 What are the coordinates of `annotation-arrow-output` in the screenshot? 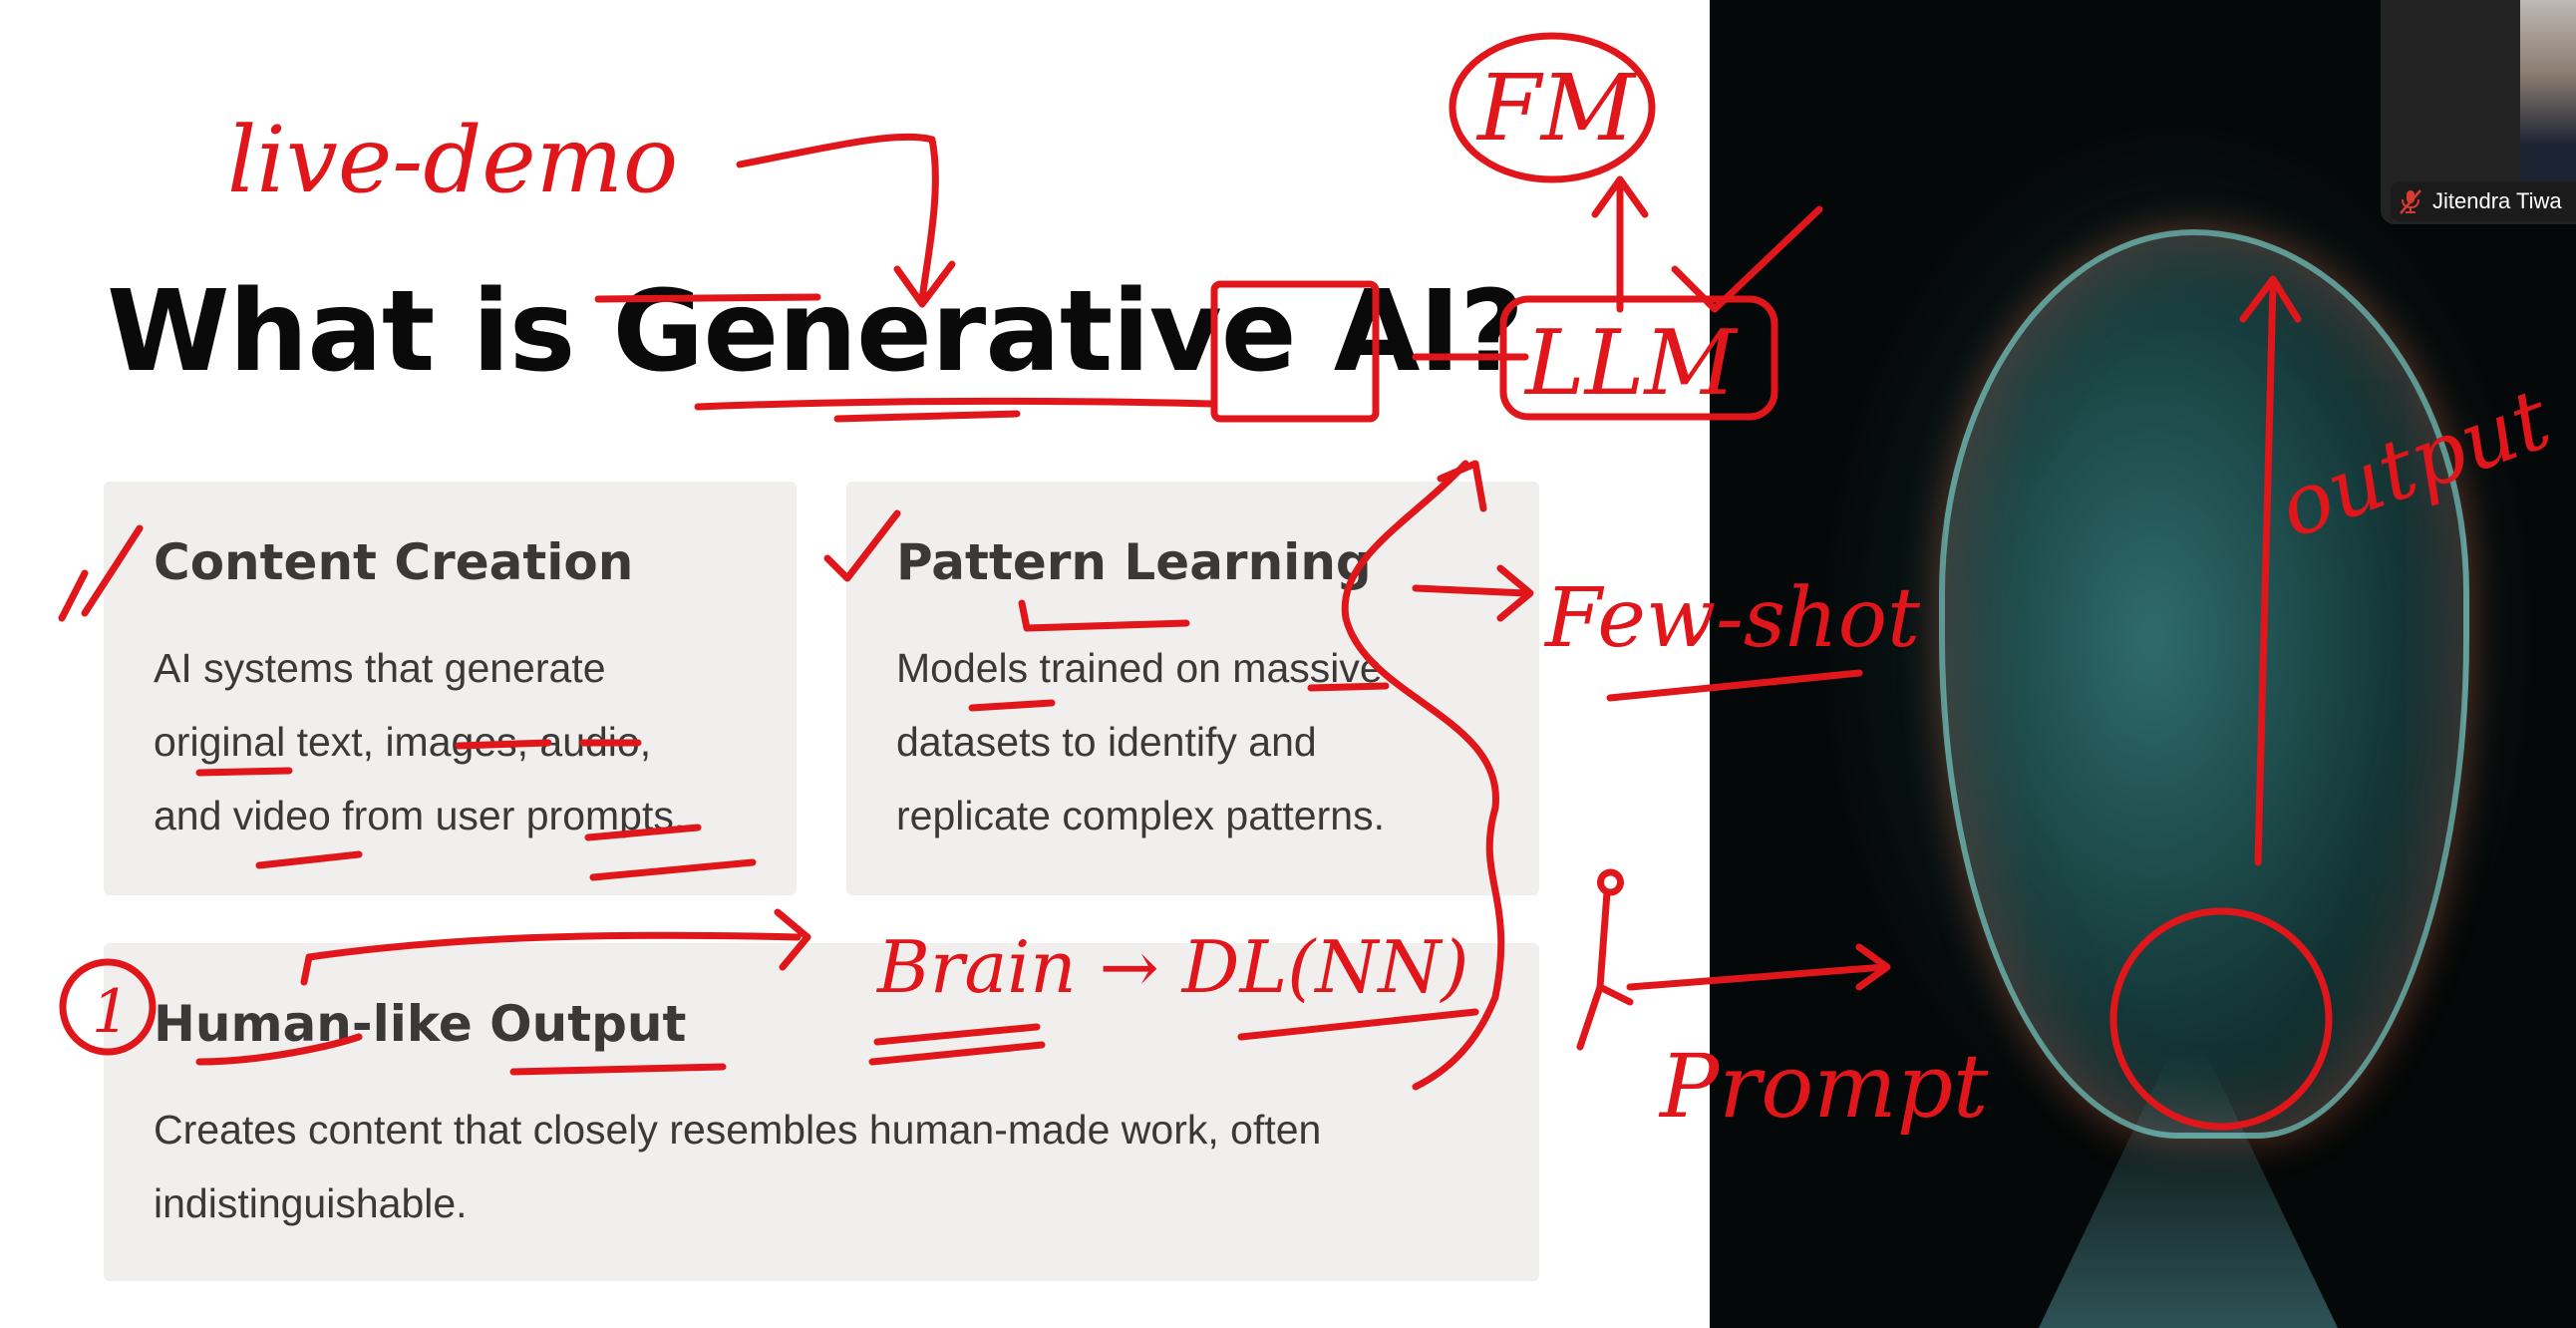 It's located at (2270, 570).